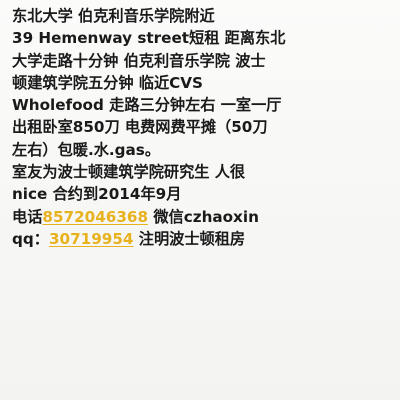 This screenshot has width=400, height=400. I want to click on qq-line: qq：30719954 注明波士顿租房, so click(201, 239).